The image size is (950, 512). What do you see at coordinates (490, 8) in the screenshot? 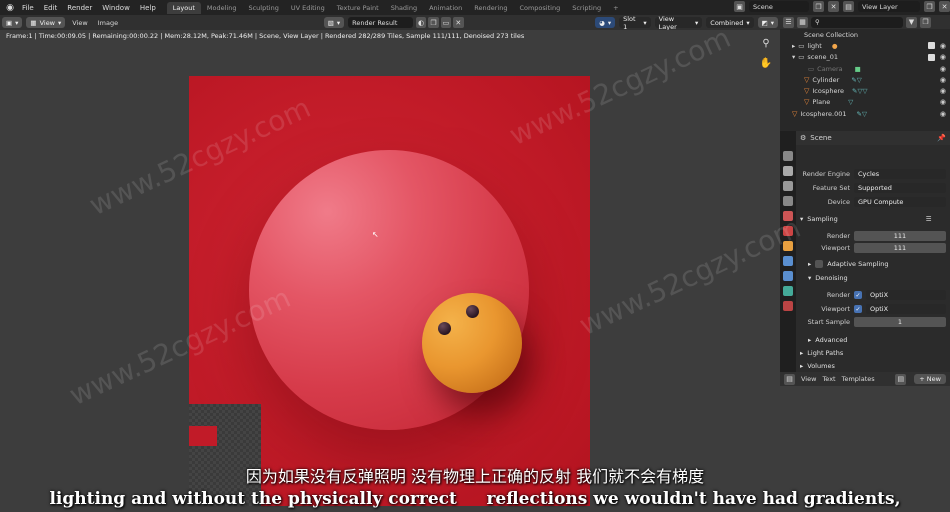
I see `tab-rendering: Rendering` at bounding box center [490, 8].